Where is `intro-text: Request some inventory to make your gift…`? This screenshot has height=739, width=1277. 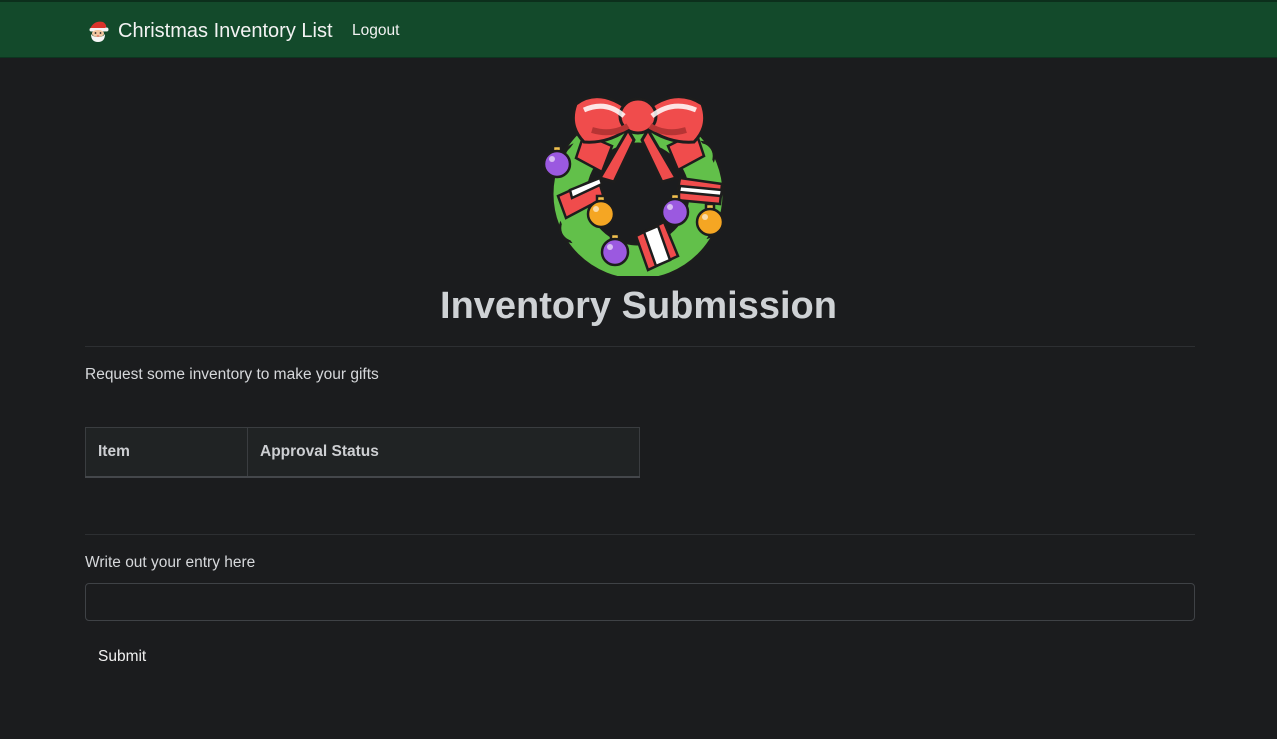 intro-text: Request some inventory to make your gift… is located at coordinates (232, 374).